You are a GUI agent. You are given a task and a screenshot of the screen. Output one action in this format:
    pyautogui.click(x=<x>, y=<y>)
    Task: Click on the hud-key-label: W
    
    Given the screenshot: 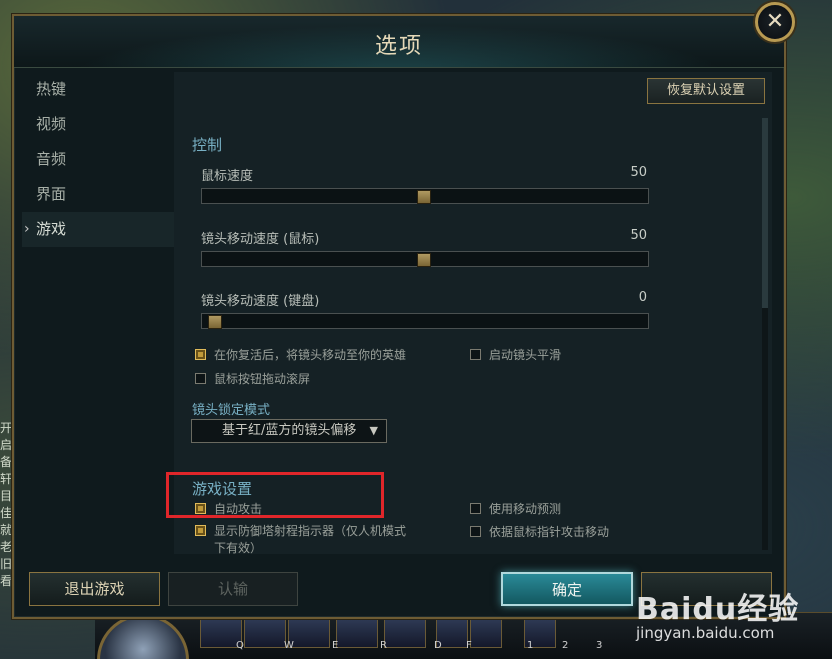 What is the action you would take?
    pyautogui.click(x=289, y=645)
    